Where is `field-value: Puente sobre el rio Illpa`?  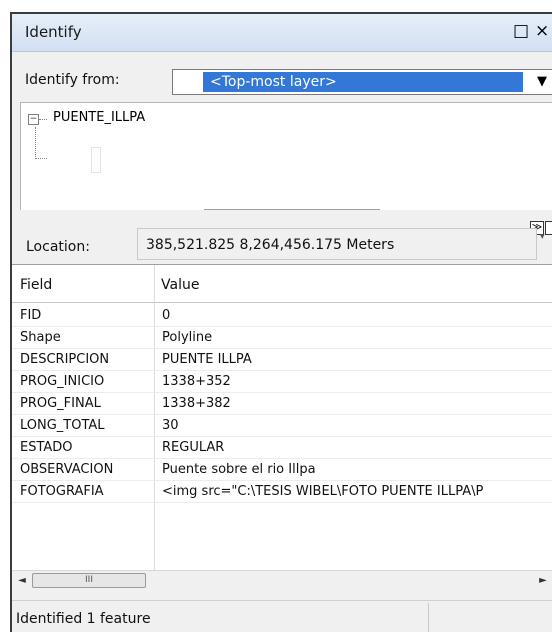 field-value: Puente sobre el rio Illpa is located at coordinates (239, 469).